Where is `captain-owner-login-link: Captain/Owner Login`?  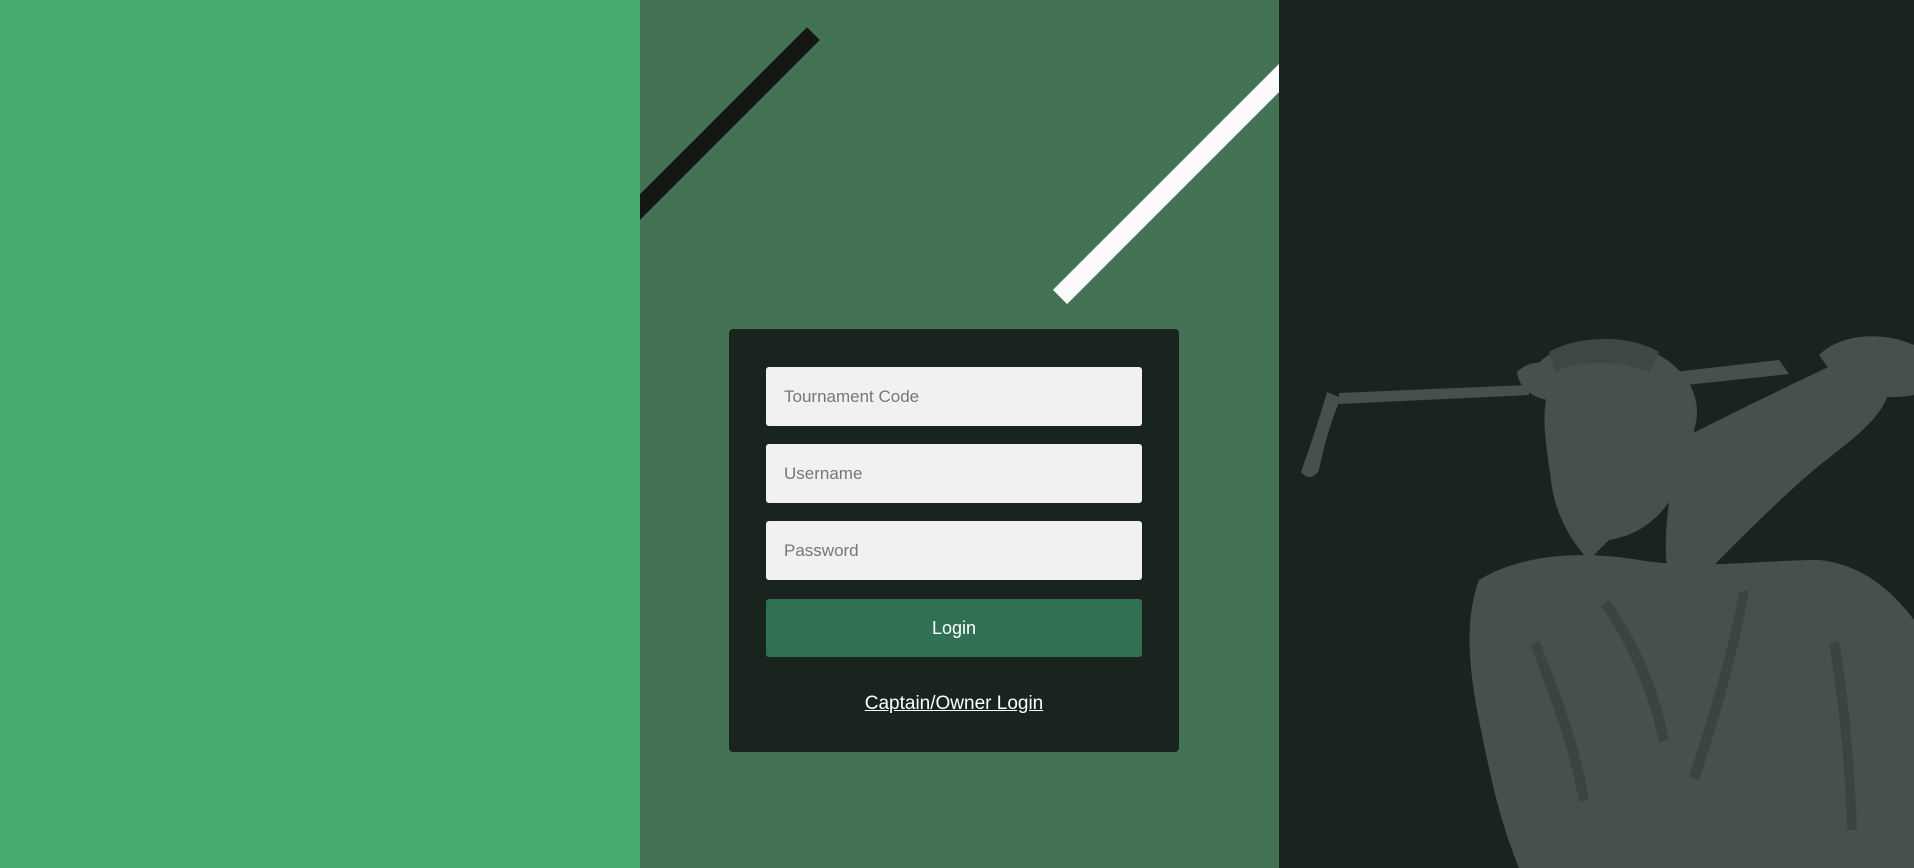
captain-owner-login-link: Captain/Owner Login is located at coordinates (954, 704).